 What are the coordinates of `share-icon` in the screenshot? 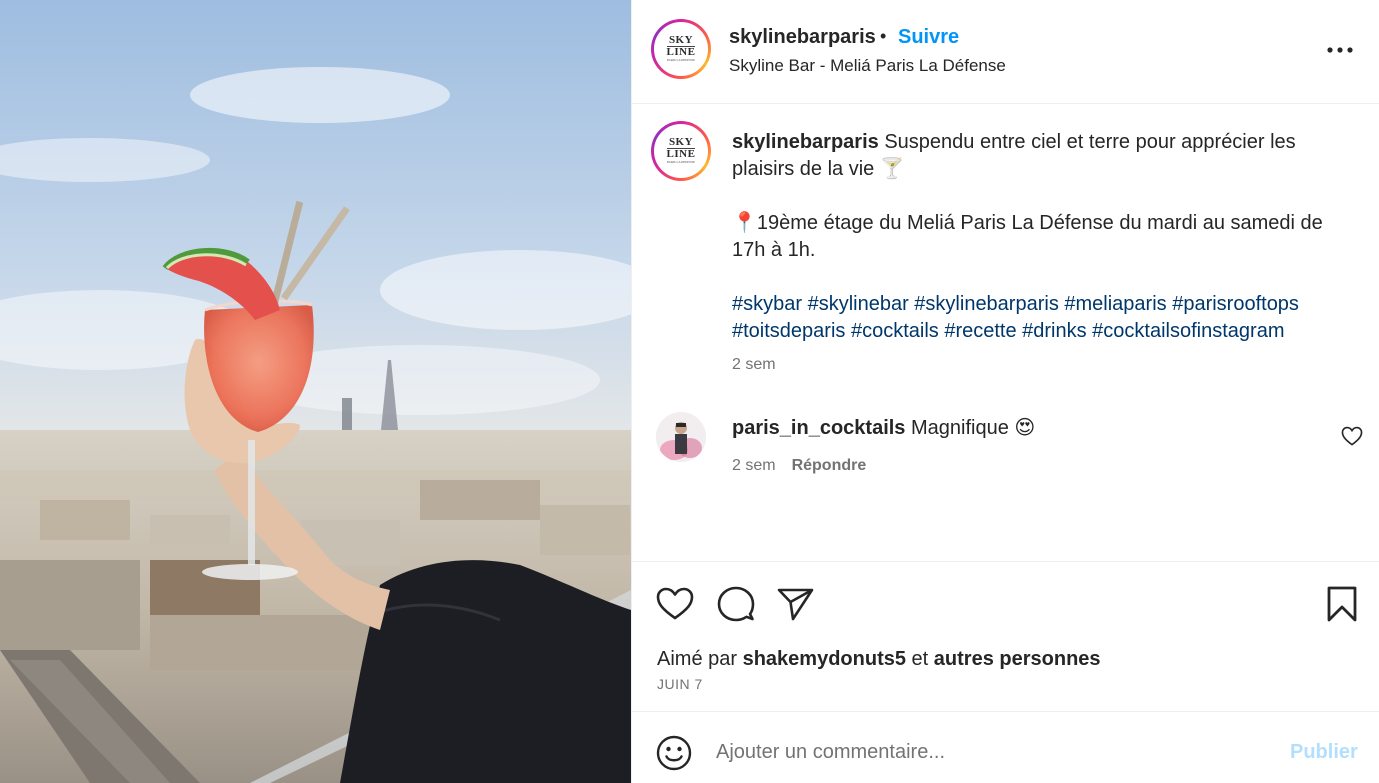 It's located at (795, 604).